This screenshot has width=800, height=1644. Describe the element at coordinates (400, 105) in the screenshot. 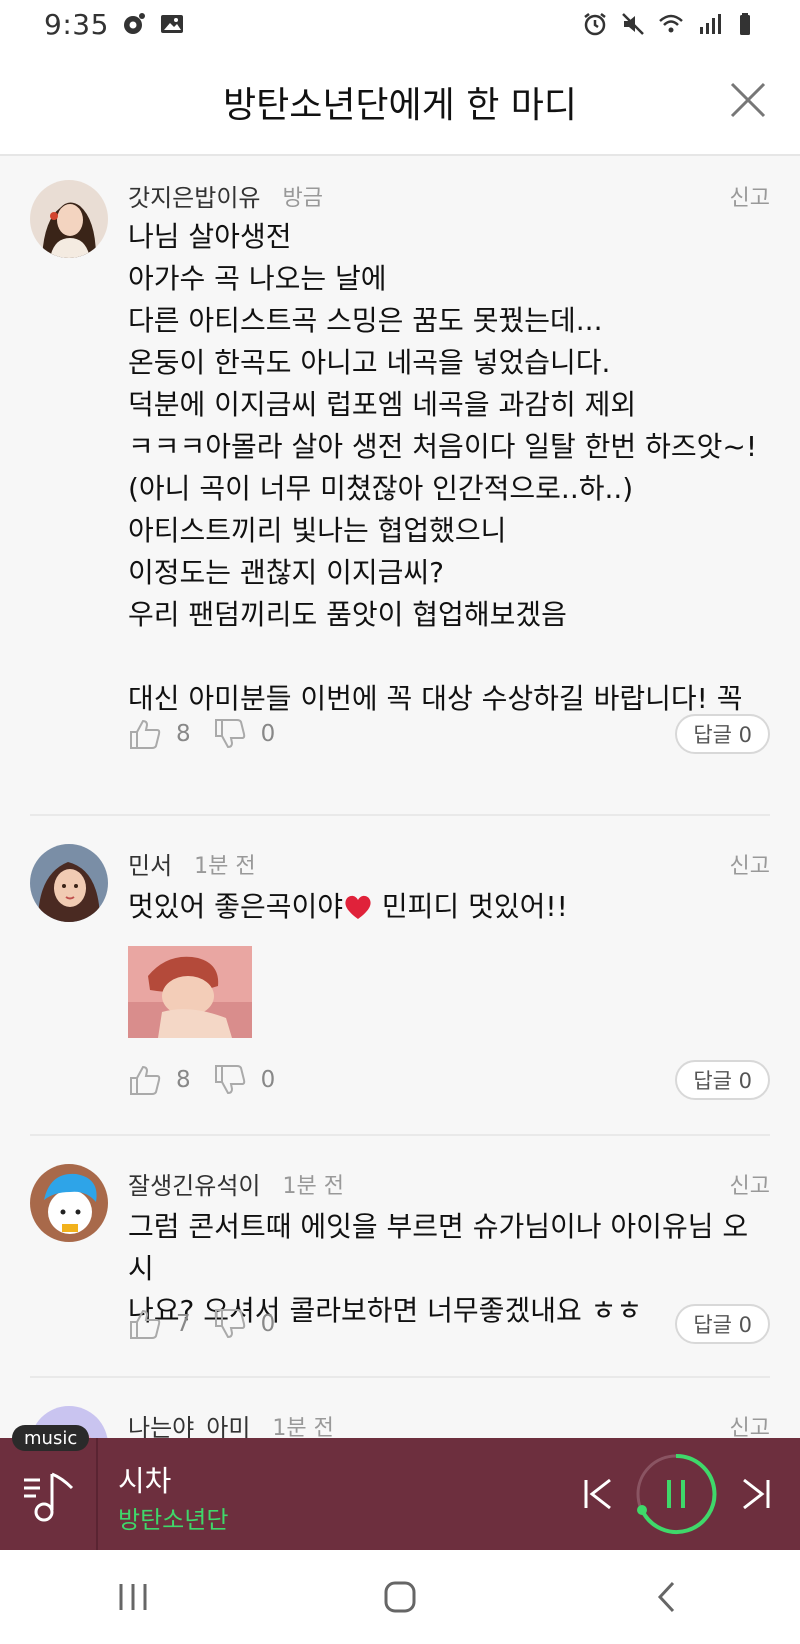

I see `page-title: 방탄소년단에게 한 마디` at that location.